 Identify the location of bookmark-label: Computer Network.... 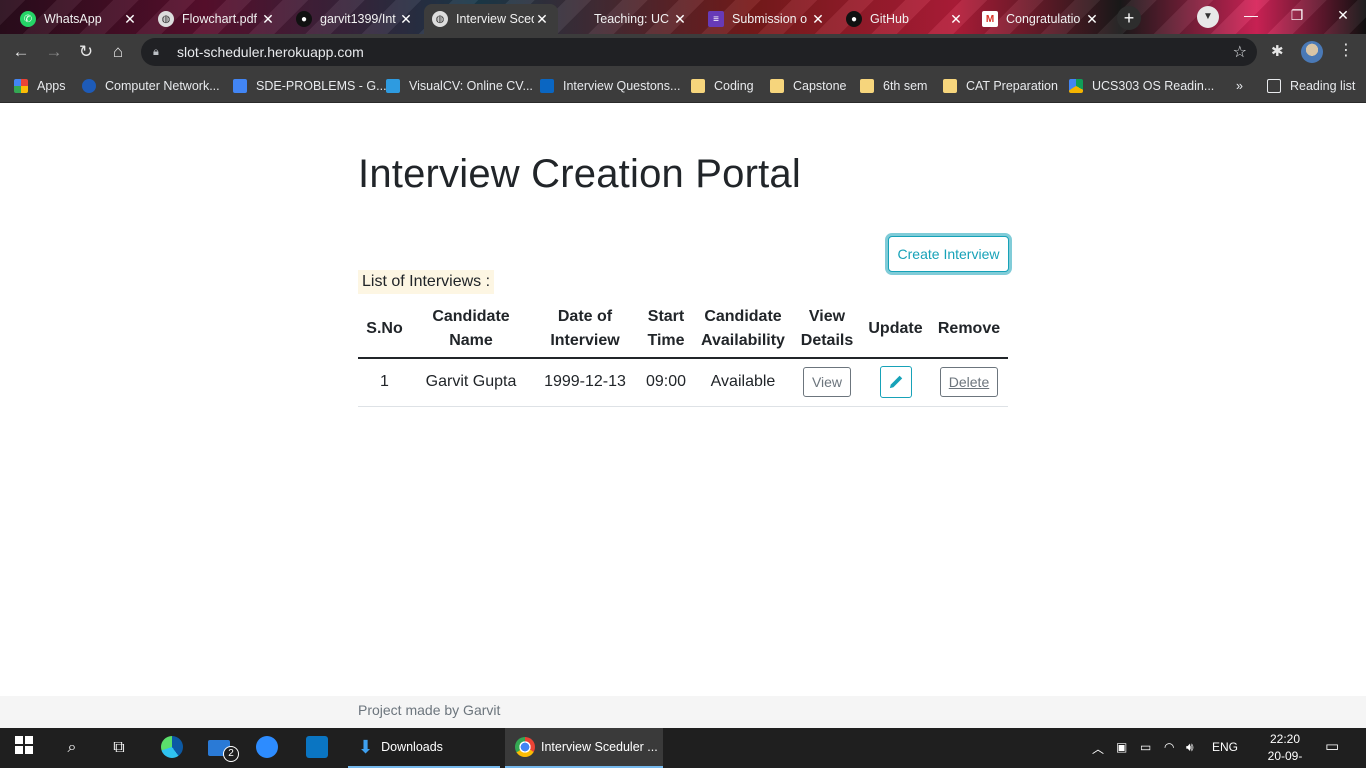
(162, 86).